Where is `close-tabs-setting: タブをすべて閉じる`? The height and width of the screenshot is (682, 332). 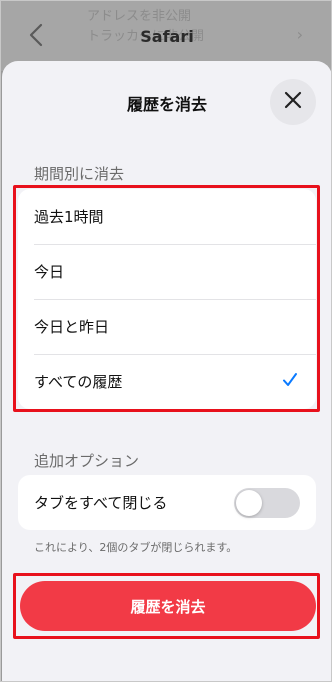
close-tabs-setting: タブをすべて閉じる is located at coordinates (167, 502).